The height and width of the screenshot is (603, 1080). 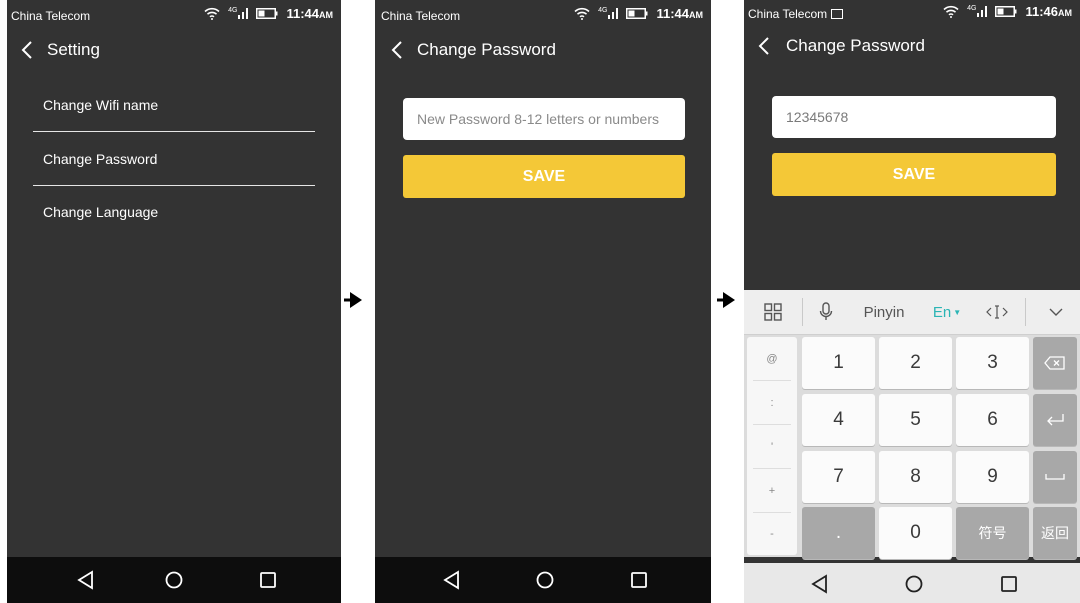 What do you see at coordinates (915, 533) in the screenshot?
I see `key-0: 0` at bounding box center [915, 533].